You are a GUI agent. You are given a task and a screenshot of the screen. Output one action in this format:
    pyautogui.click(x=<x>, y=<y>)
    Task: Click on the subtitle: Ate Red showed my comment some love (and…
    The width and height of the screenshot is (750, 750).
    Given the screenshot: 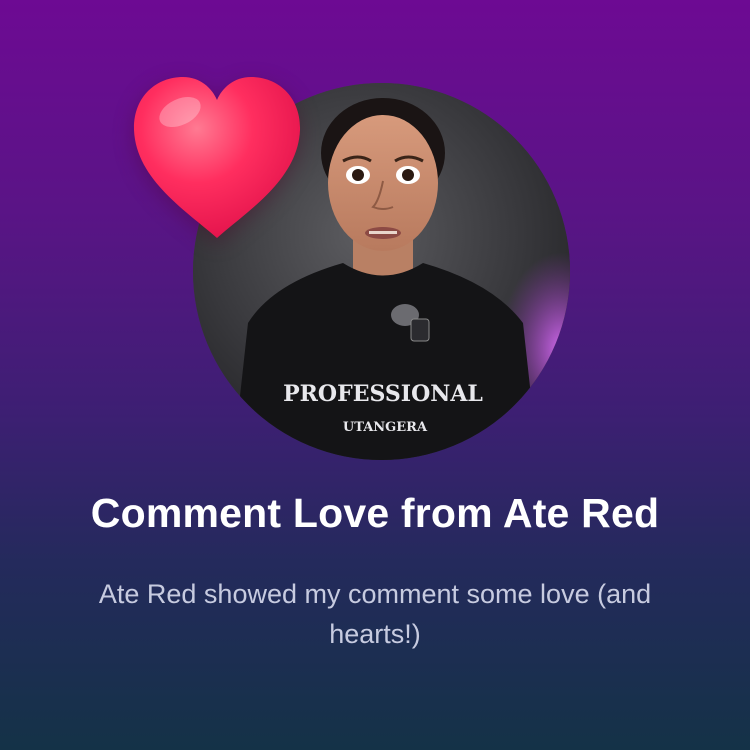 What is the action you would take?
    pyautogui.click(x=375, y=614)
    